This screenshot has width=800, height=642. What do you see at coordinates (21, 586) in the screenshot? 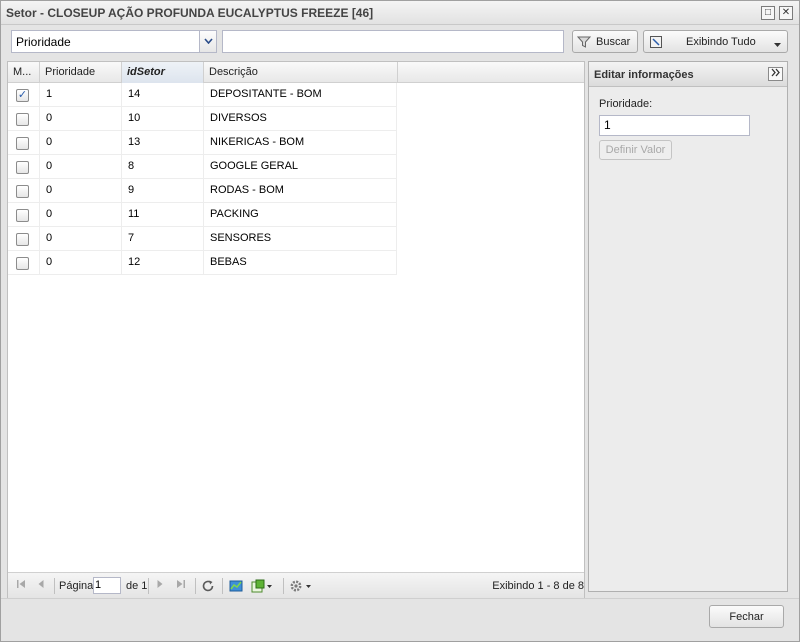
I see `first-page-icon` at bounding box center [21, 586].